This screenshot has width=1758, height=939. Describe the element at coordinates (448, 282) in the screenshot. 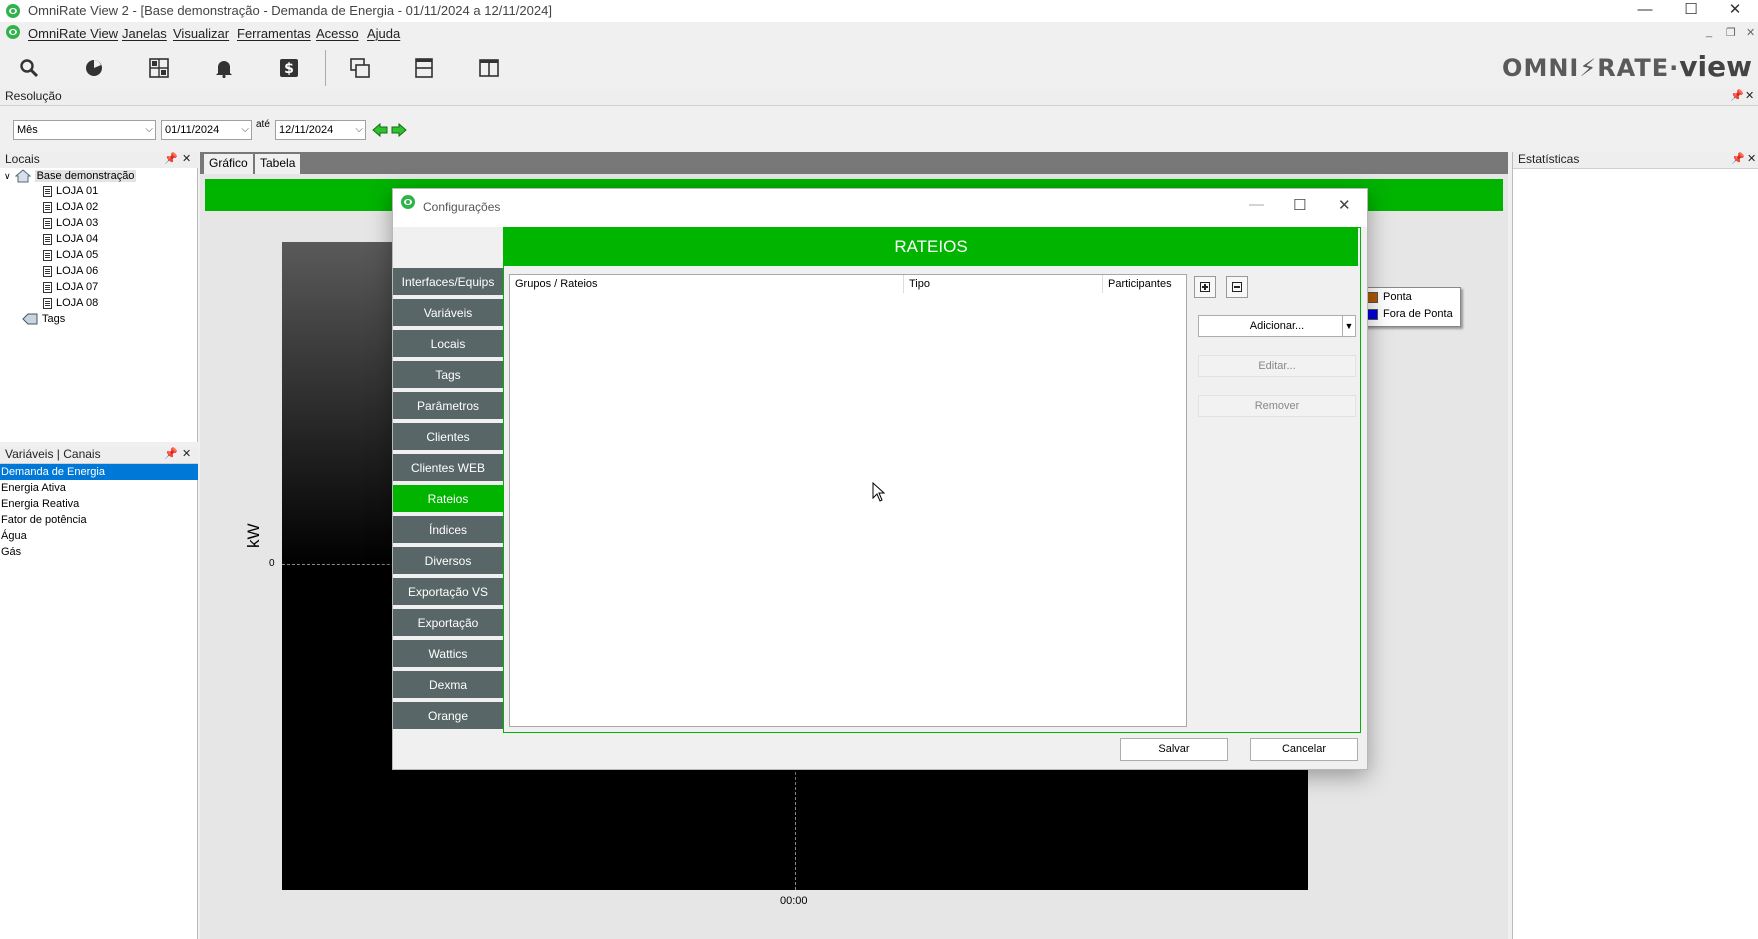

I see `nav-interfaces-equips: Interfaces/Equips` at that location.